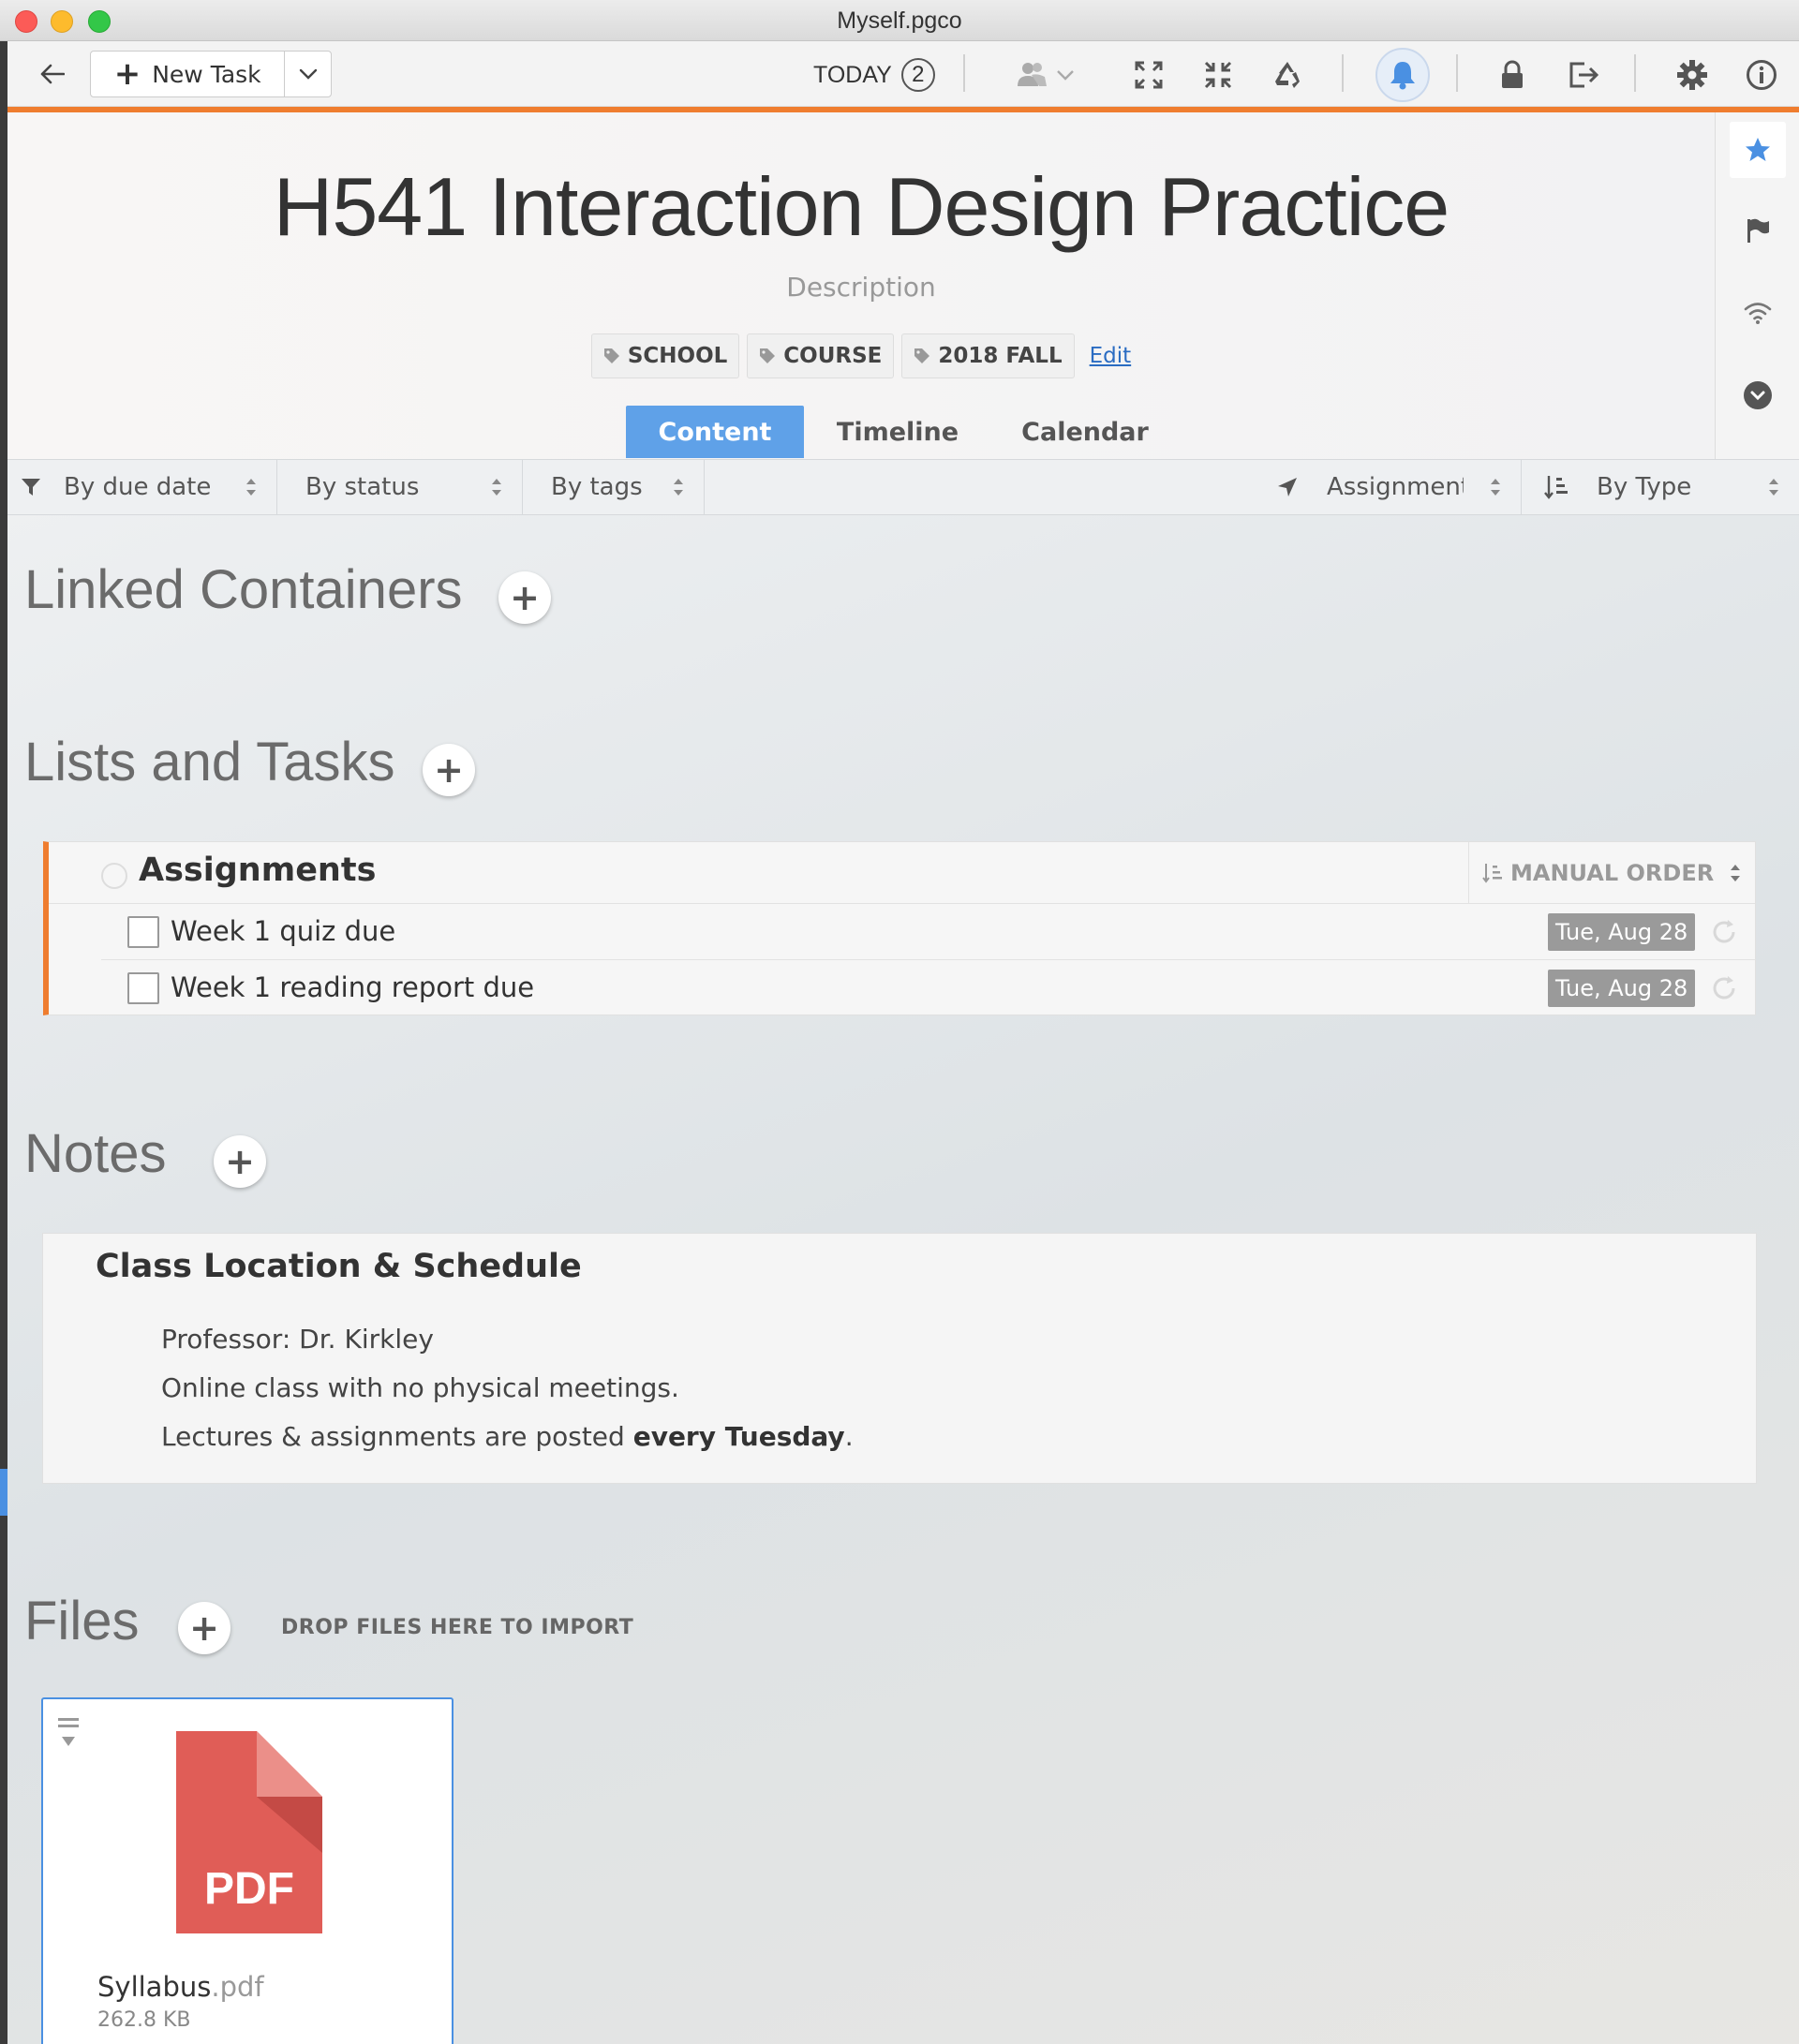 The width and height of the screenshot is (1799, 2044). What do you see at coordinates (928, 932) in the screenshot?
I see `task-row: Week 1 quiz due Tue, Aug 28` at bounding box center [928, 932].